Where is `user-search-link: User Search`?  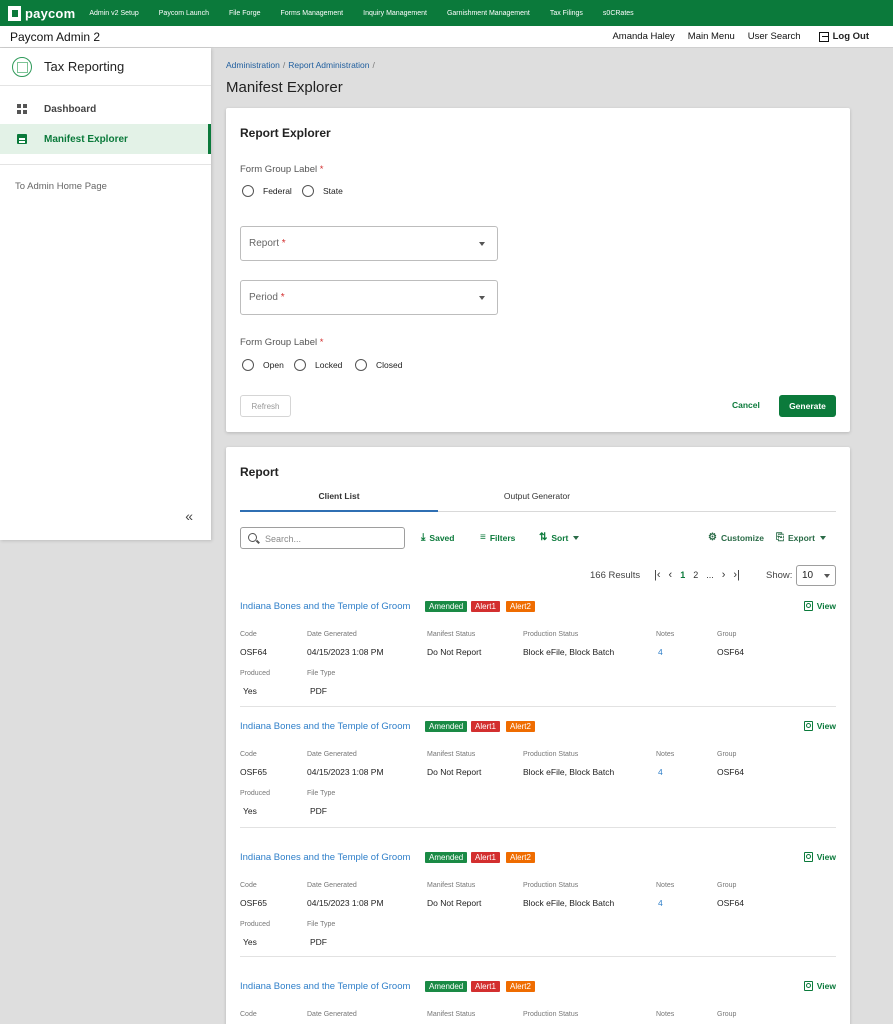 user-search-link: User Search is located at coordinates (774, 36).